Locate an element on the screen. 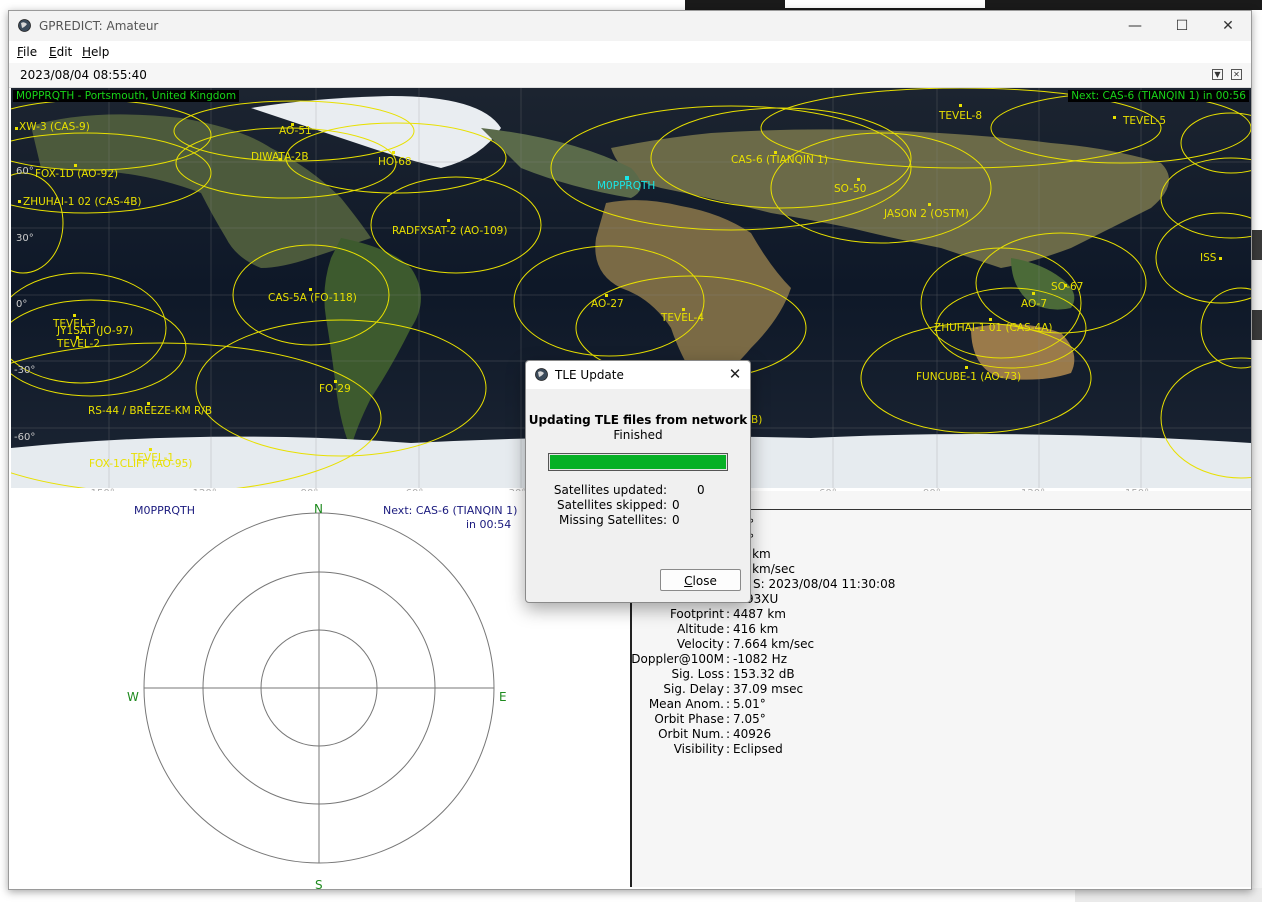 The image size is (1262, 902). sat-label: FO-29 is located at coordinates (335, 389).